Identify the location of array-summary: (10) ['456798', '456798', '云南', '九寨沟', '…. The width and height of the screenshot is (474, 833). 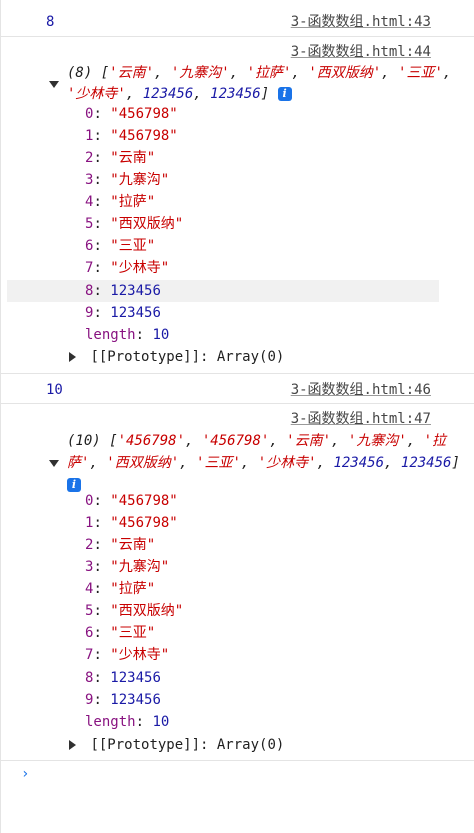
(259, 463).